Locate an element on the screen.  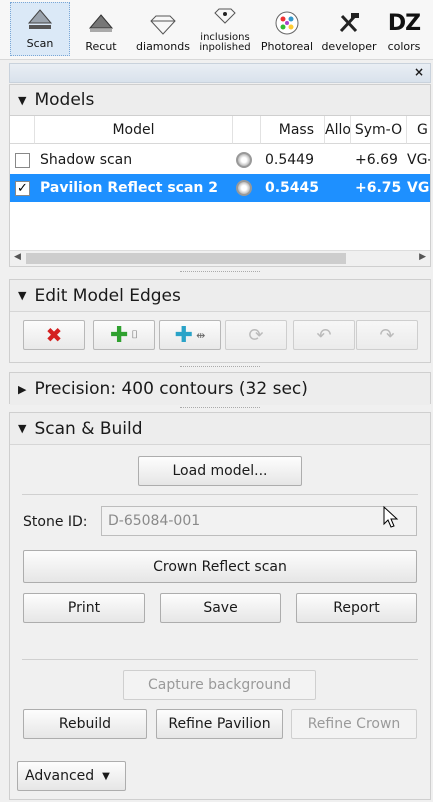
precision-title: Precision: 400 contours (32 sec) is located at coordinates (171, 389).